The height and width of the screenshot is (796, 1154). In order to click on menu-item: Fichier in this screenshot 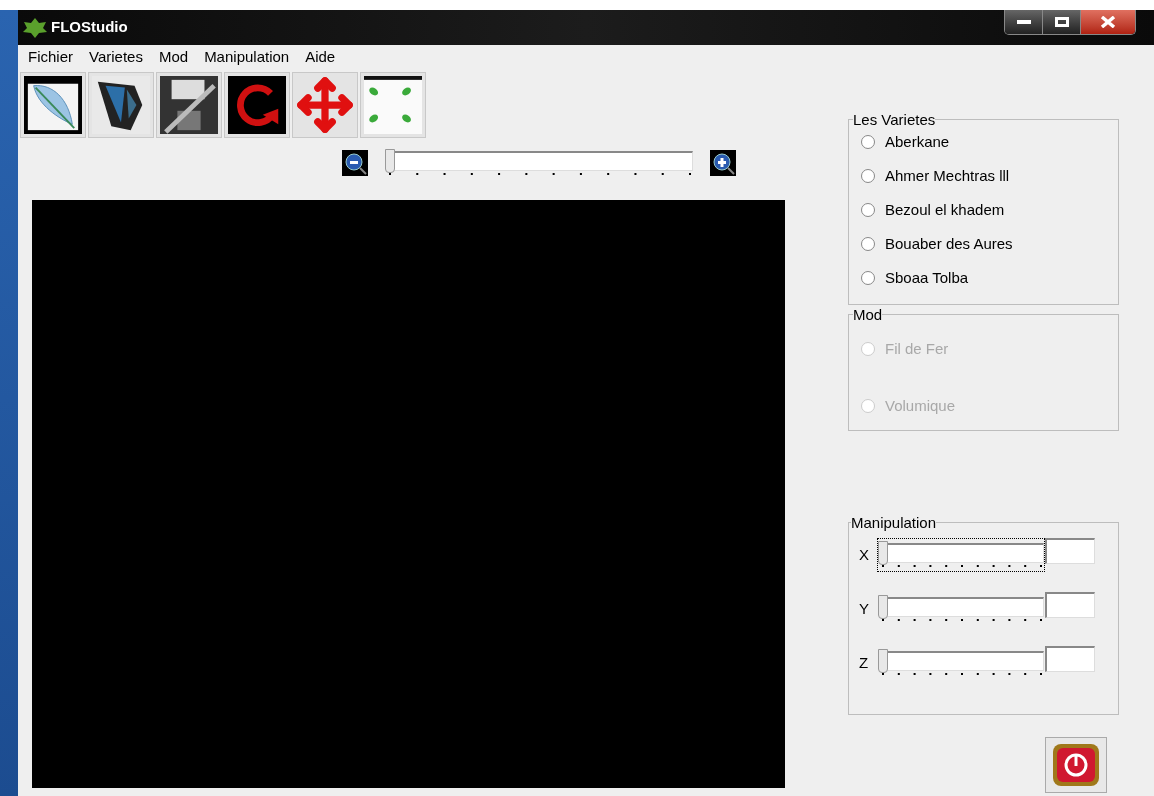, I will do `click(50, 57)`.